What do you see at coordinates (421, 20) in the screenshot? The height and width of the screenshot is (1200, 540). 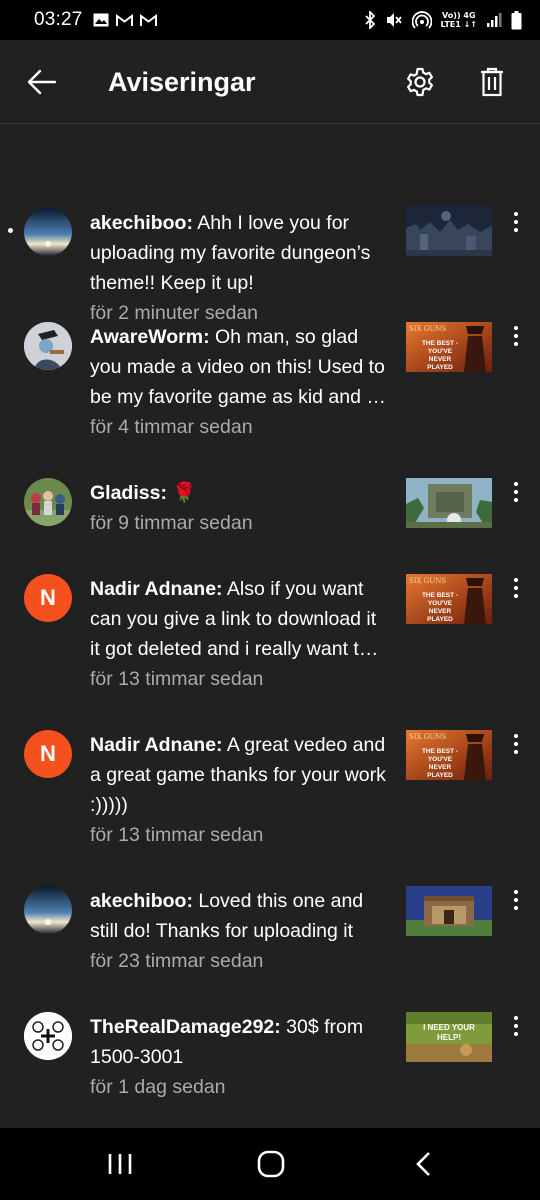 I see `hotspot-icon` at bounding box center [421, 20].